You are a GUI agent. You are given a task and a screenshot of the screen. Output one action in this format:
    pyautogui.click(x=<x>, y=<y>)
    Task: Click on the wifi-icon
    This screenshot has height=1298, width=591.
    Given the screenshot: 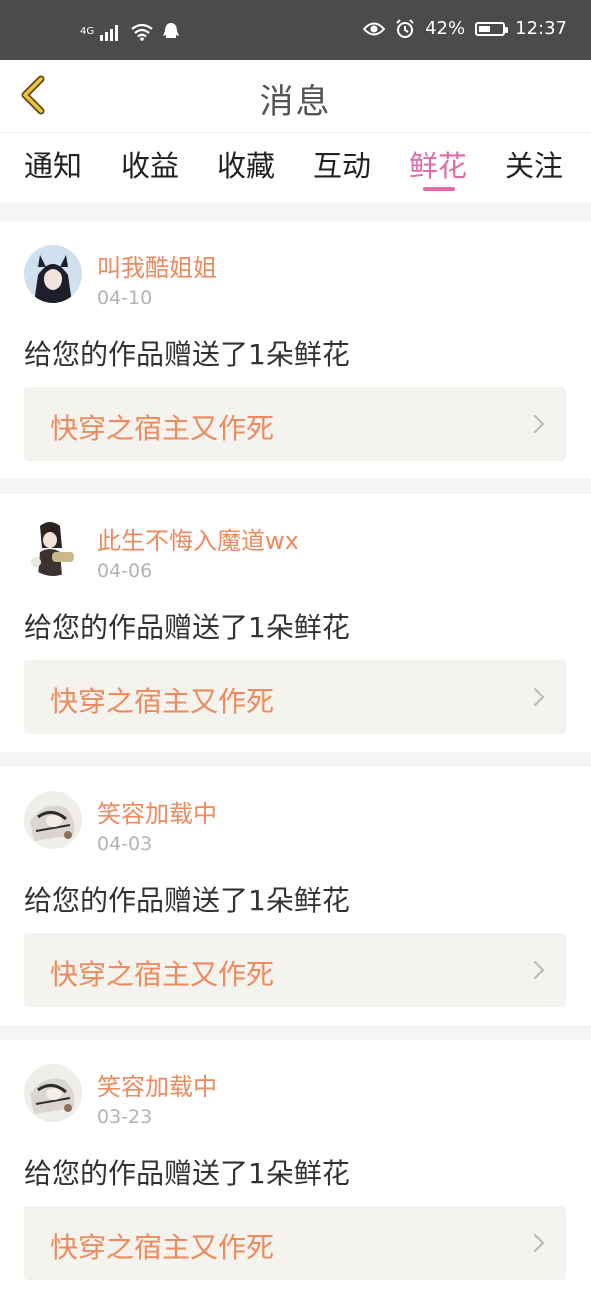 What is the action you would take?
    pyautogui.click(x=142, y=32)
    